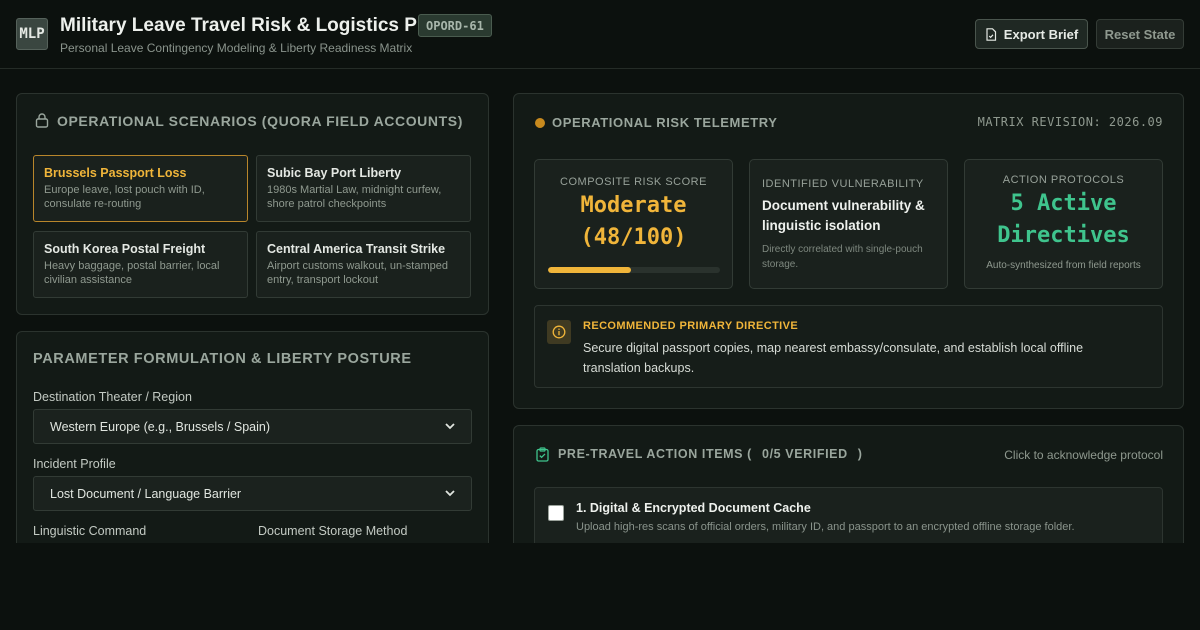  I want to click on action-item-checkbox, so click(556, 513).